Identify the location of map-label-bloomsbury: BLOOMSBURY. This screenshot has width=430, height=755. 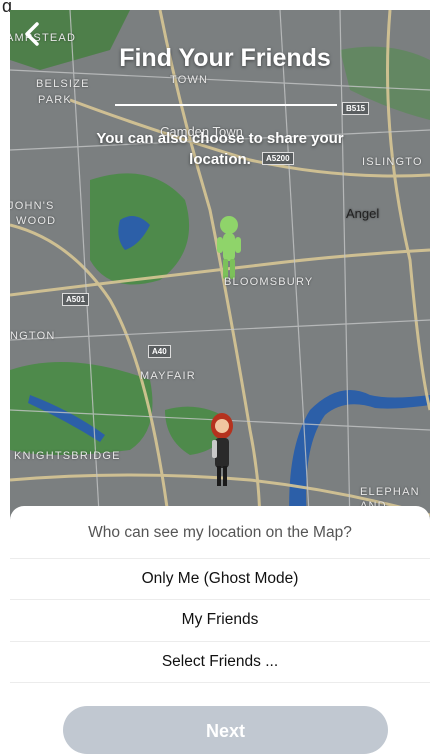
(268, 282).